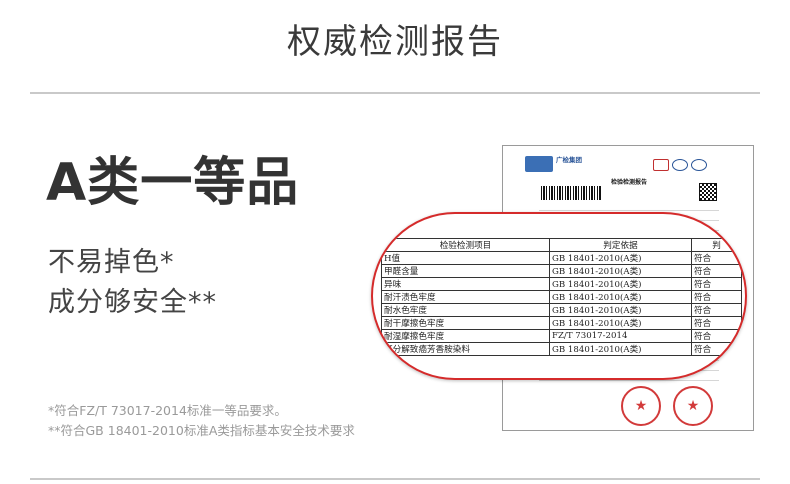 This screenshot has width=790, height=484. I want to click on table-row: 耐干摩擦色牢度 GB 18401-2010(A类) 符合, so click(561, 323).